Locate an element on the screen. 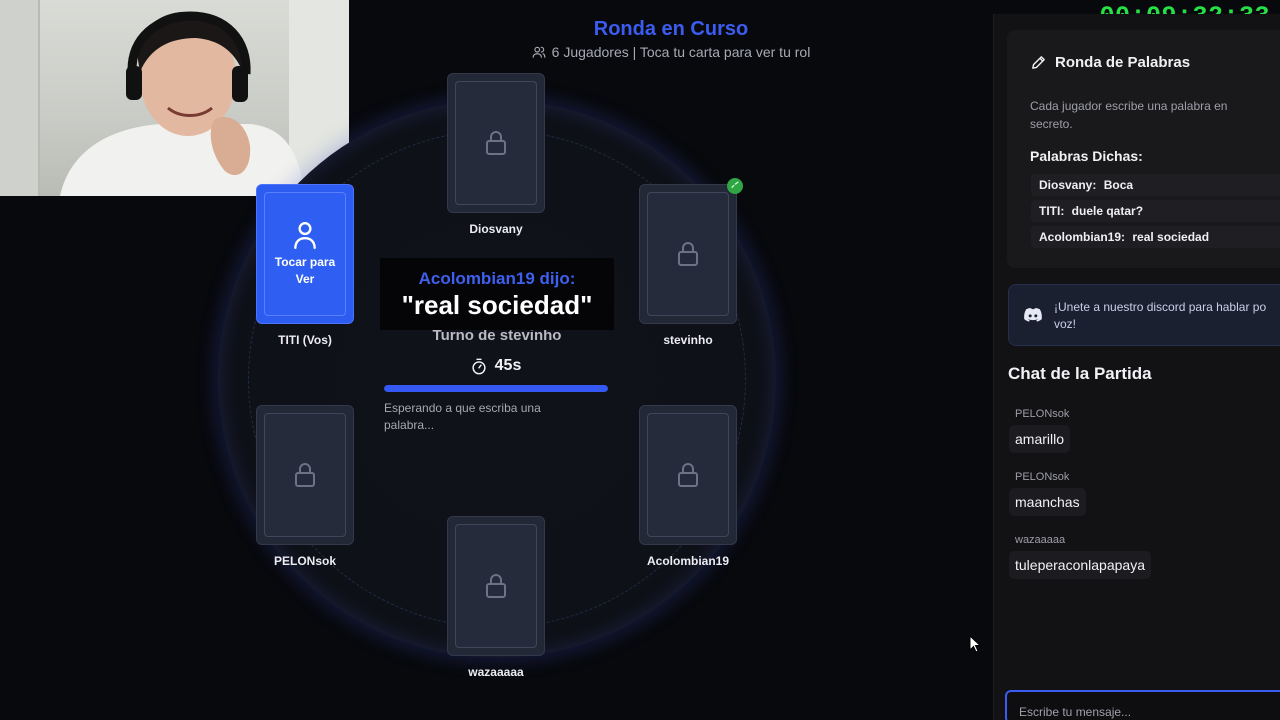 Image resolution: width=1280 pixels, height=720 pixels. said-words-title: Palabras Dichas: is located at coordinates (1086, 156).